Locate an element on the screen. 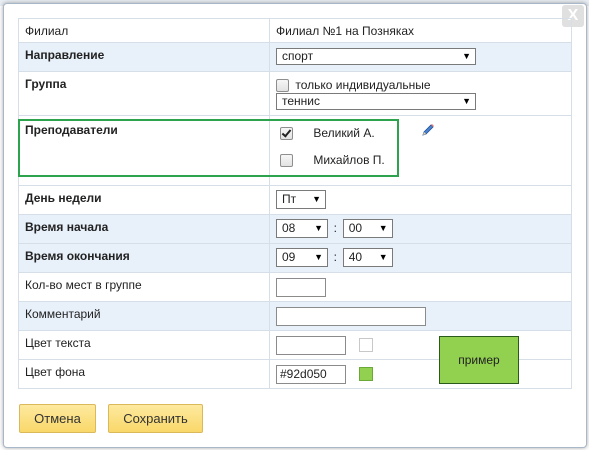  seats-input is located at coordinates (301, 287).